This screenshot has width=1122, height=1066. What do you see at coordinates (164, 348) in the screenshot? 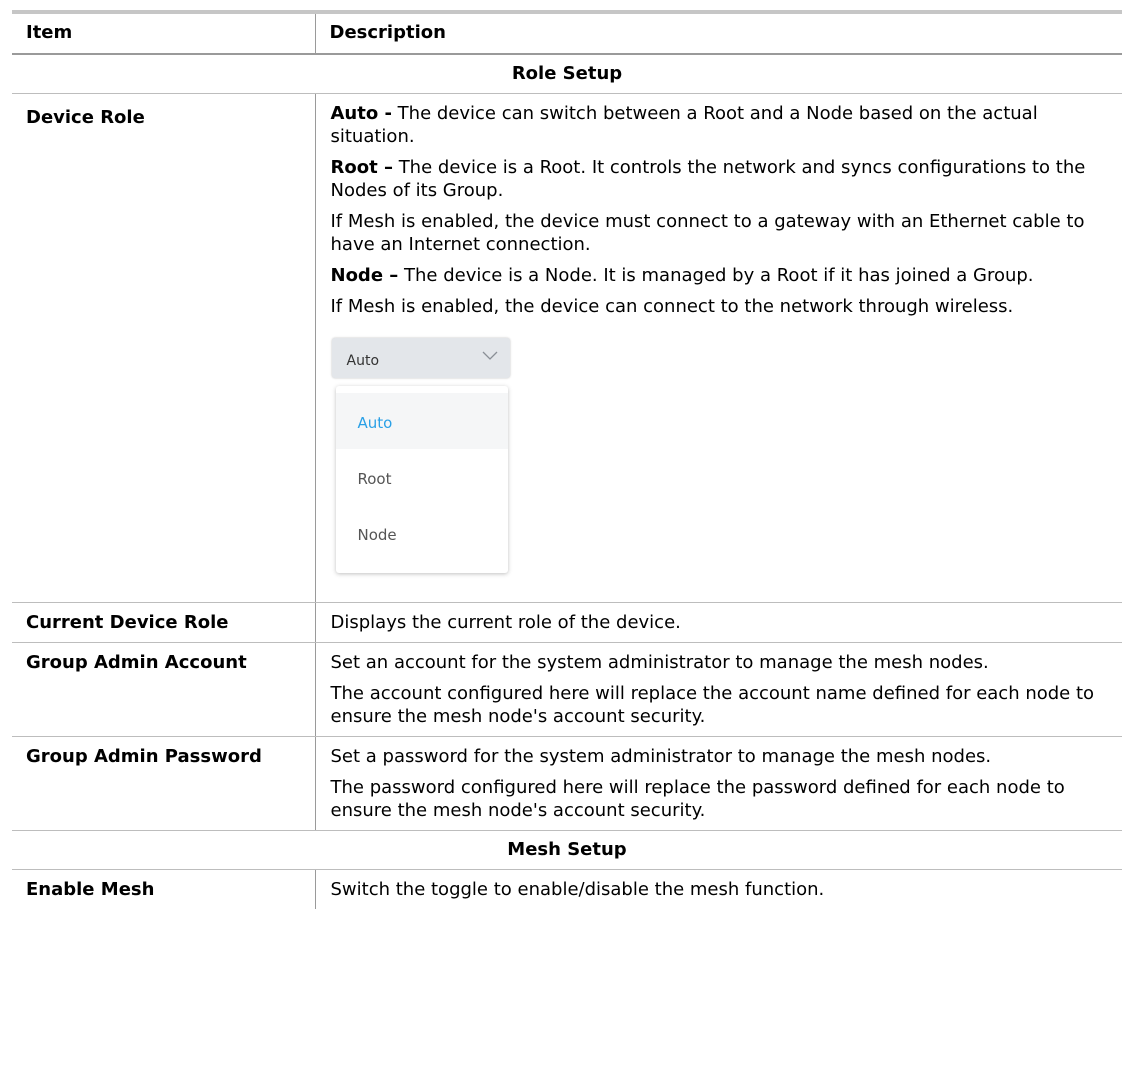
I see `item-name: Device Role` at bounding box center [164, 348].